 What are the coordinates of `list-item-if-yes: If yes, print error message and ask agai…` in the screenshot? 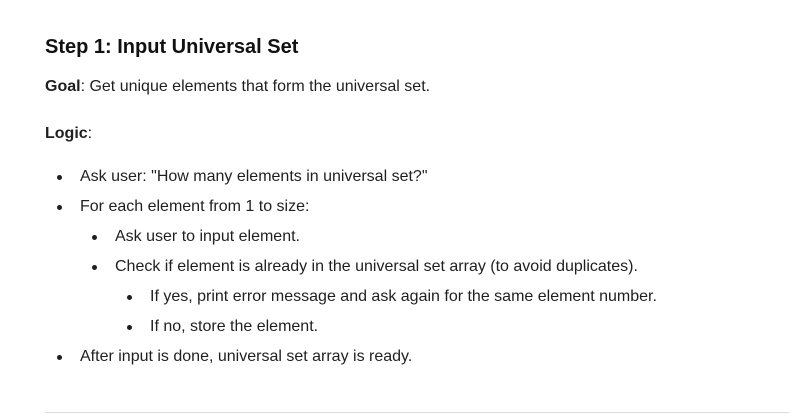 It's located at (405, 297).